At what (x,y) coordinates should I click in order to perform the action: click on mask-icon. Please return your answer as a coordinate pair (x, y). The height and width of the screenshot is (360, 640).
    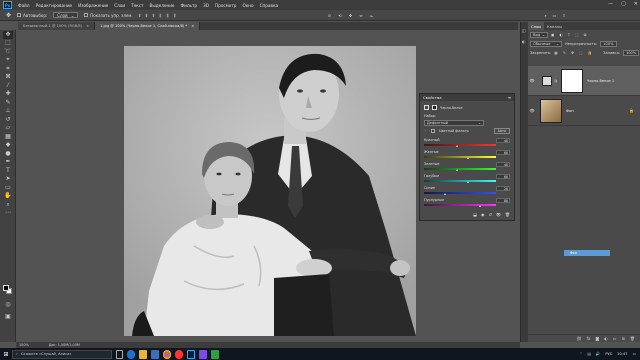
    Looking at the image, I should click on (434, 107).